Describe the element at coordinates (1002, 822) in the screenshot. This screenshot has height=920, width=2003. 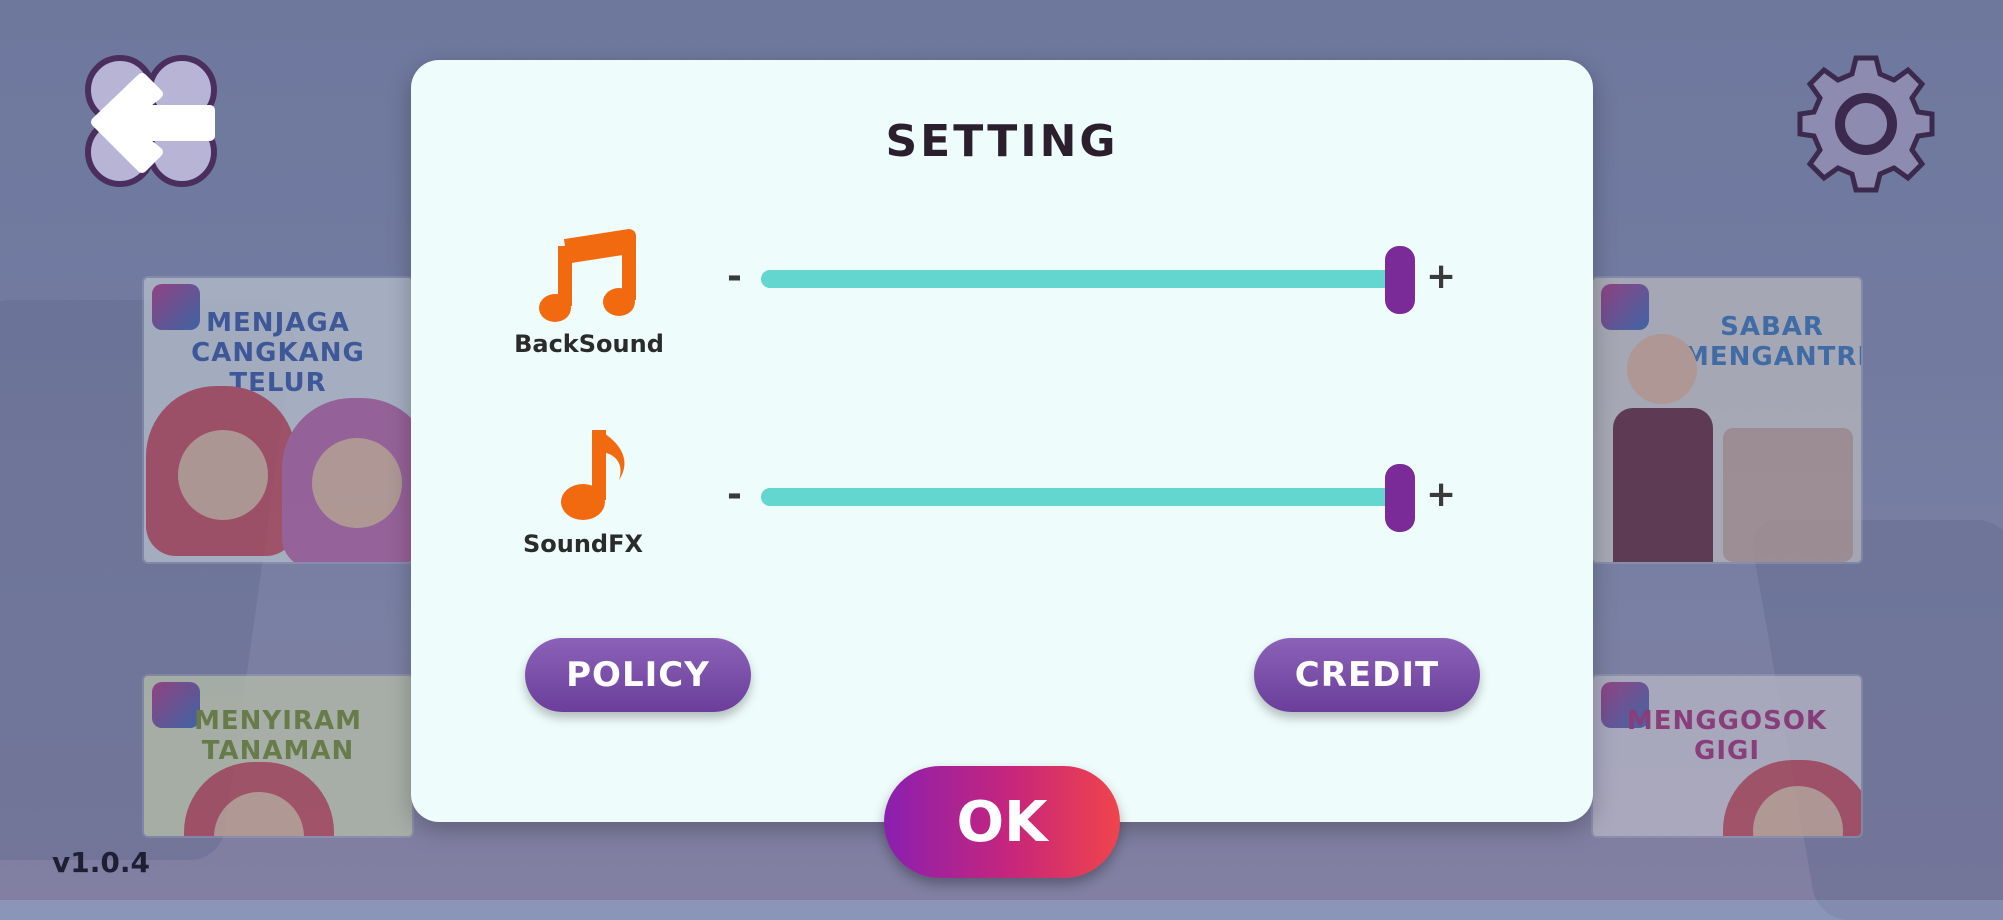
I see `ok-button: OK` at that location.